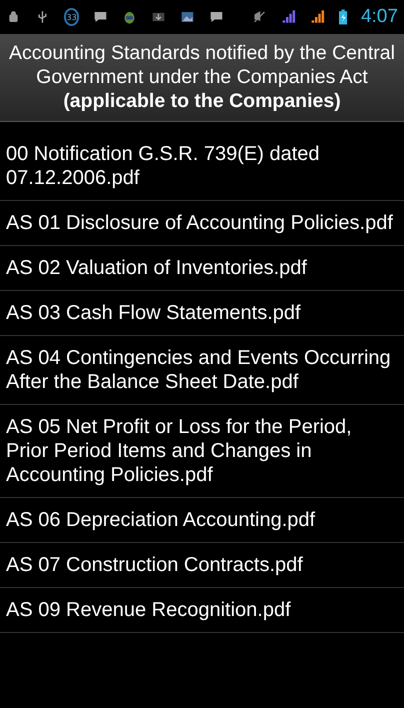  Describe the element at coordinates (202, 313) in the screenshot. I see `file-list-item: AS 03 Cash Flow Statements.pdf` at that location.